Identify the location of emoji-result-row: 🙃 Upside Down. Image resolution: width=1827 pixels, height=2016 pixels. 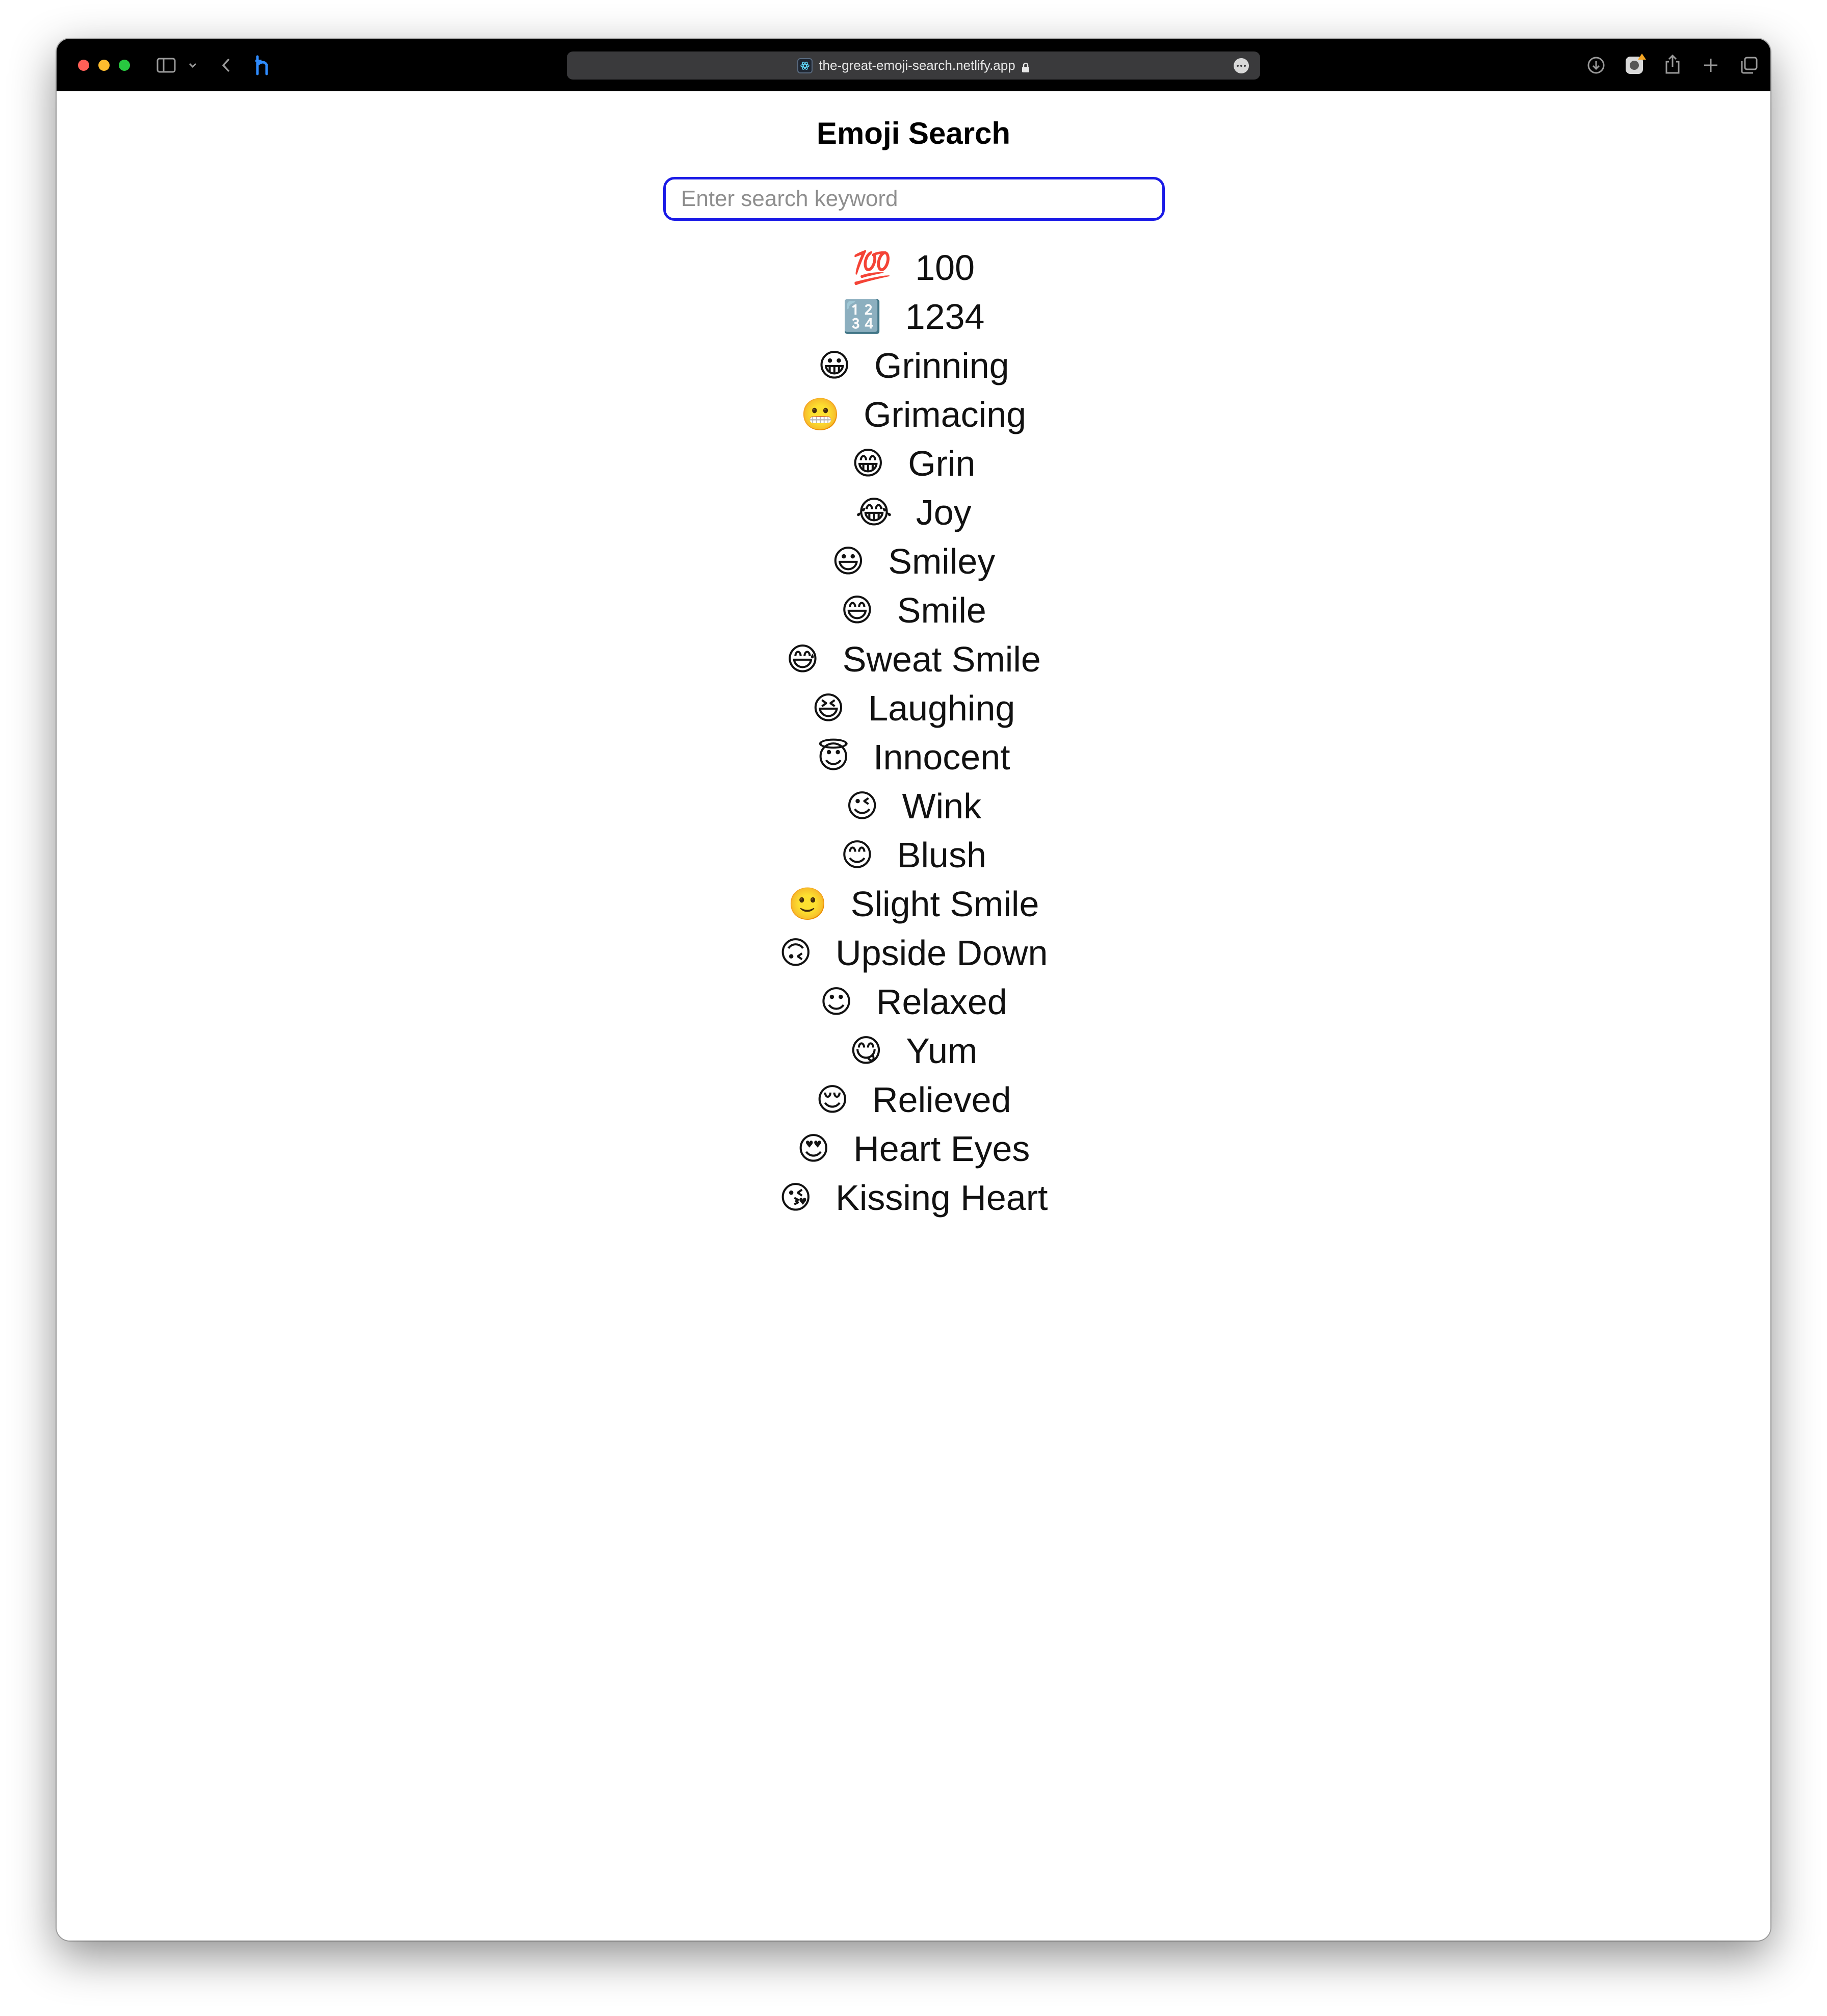
(913, 952).